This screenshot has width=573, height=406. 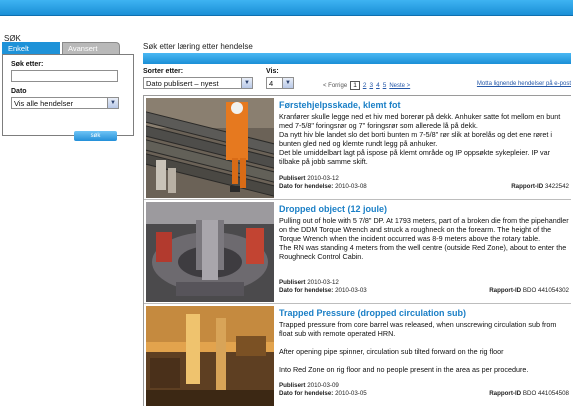 What do you see at coordinates (351, 393) in the screenshot?
I see `event-date: 2010-03-05` at bounding box center [351, 393].